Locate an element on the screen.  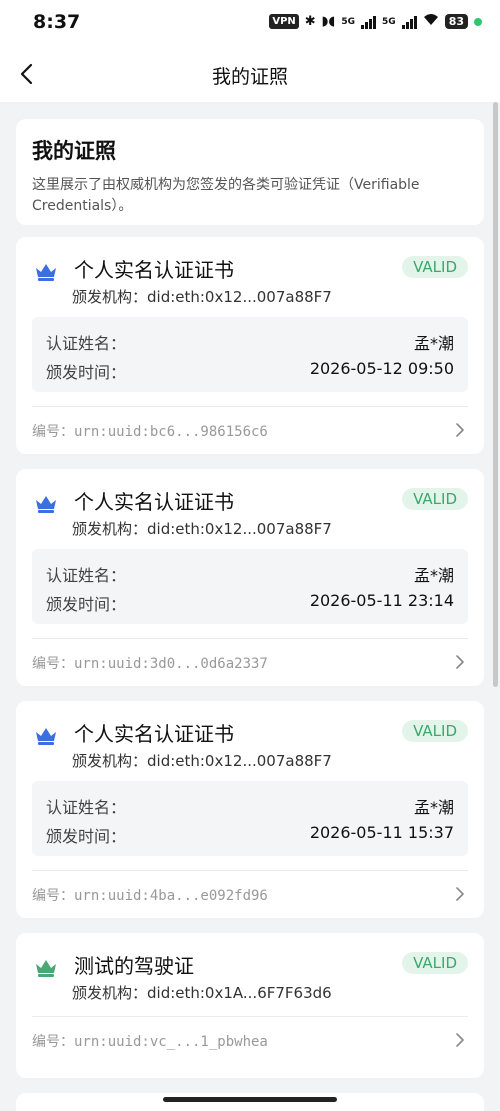
network-type-1: 5G is located at coordinates (348, 21).